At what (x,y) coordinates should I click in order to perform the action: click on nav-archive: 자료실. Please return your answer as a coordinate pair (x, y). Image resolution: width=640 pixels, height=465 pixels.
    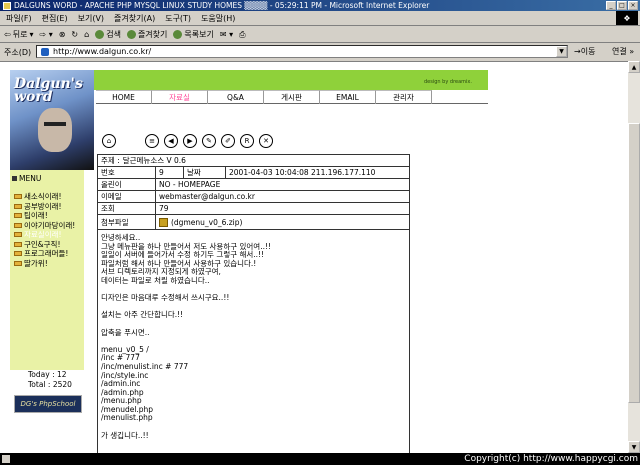
    Looking at the image, I should click on (180, 97).